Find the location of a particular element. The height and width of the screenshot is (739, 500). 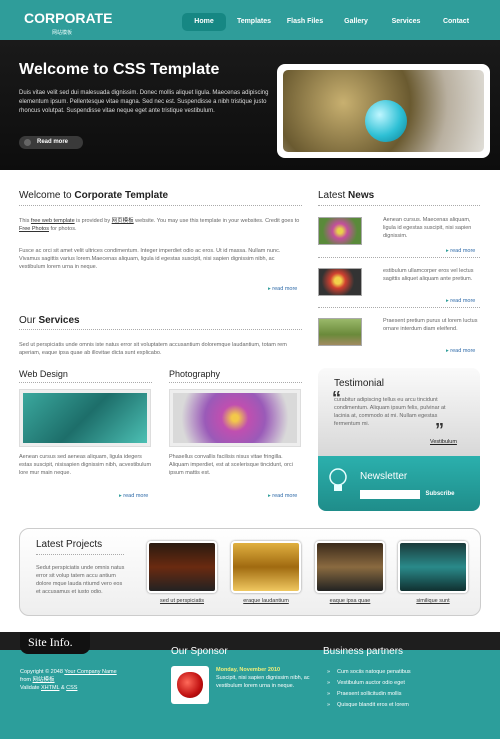

strawberry-image is located at coordinates (190, 685).